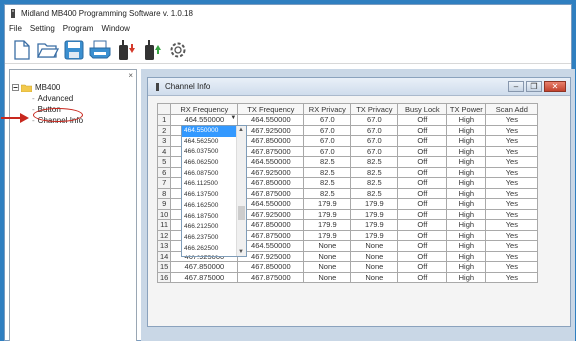 This screenshot has width=576, height=341. What do you see at coordinates (47, 87) in the screenshot?
I see `tree-root-mb400: MB400` at bounding box center [47, 87].